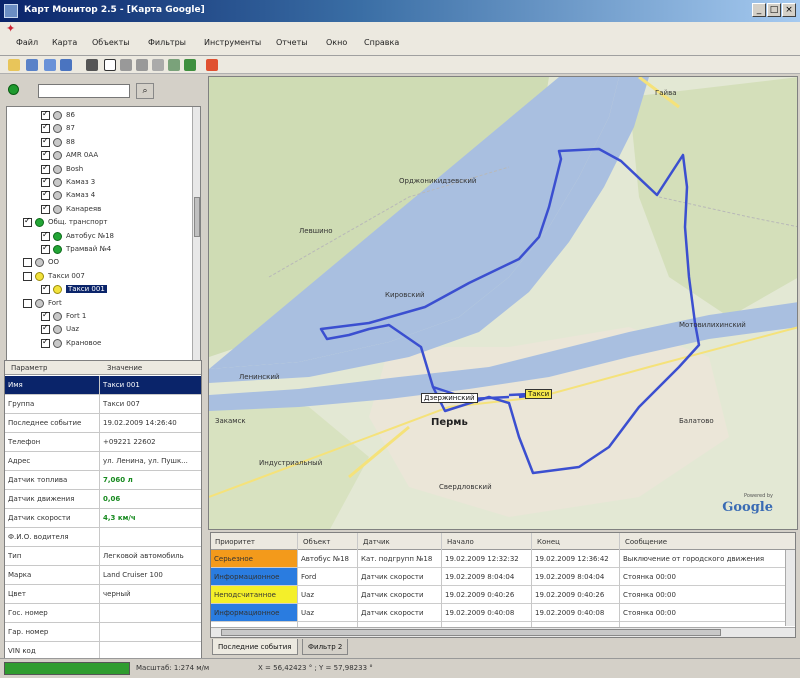 The height and width of the screenshot is (678, 800). What do you see at coordinates (97, 329) in the screenshot?
I see `tree-item: Uaz` at bounding box center [97, 329].